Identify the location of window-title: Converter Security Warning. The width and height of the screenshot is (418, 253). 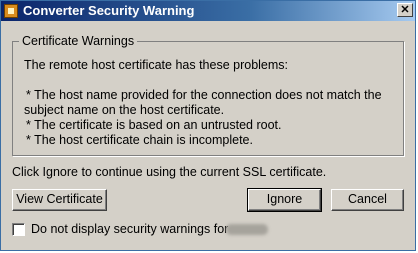
(109, 10).